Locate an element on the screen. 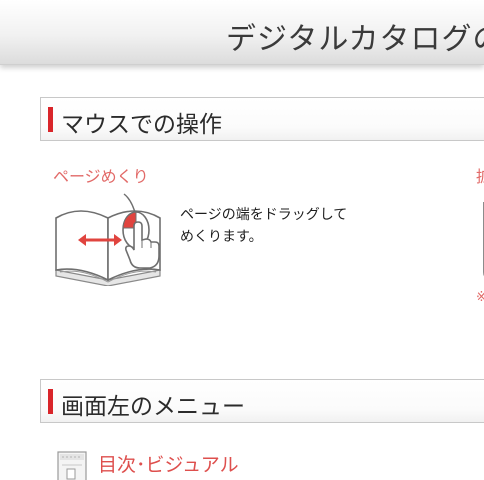 This screenshot has width=484, height=480. section-title-menu: 画面左のメニュー is located at coordinates (153, 407).